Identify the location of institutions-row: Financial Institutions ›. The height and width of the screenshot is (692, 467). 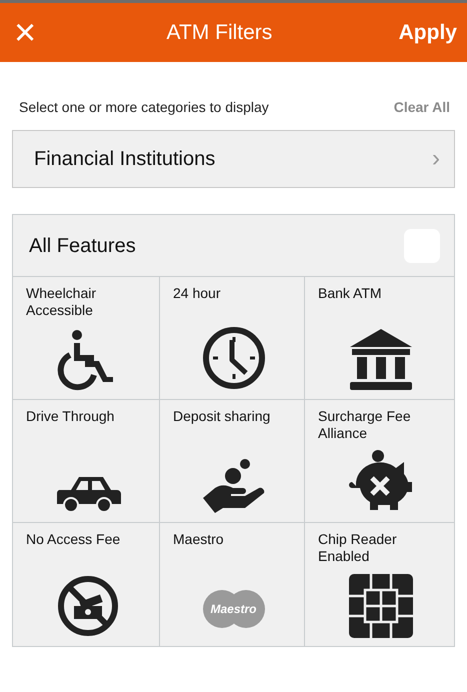
(233, 159).